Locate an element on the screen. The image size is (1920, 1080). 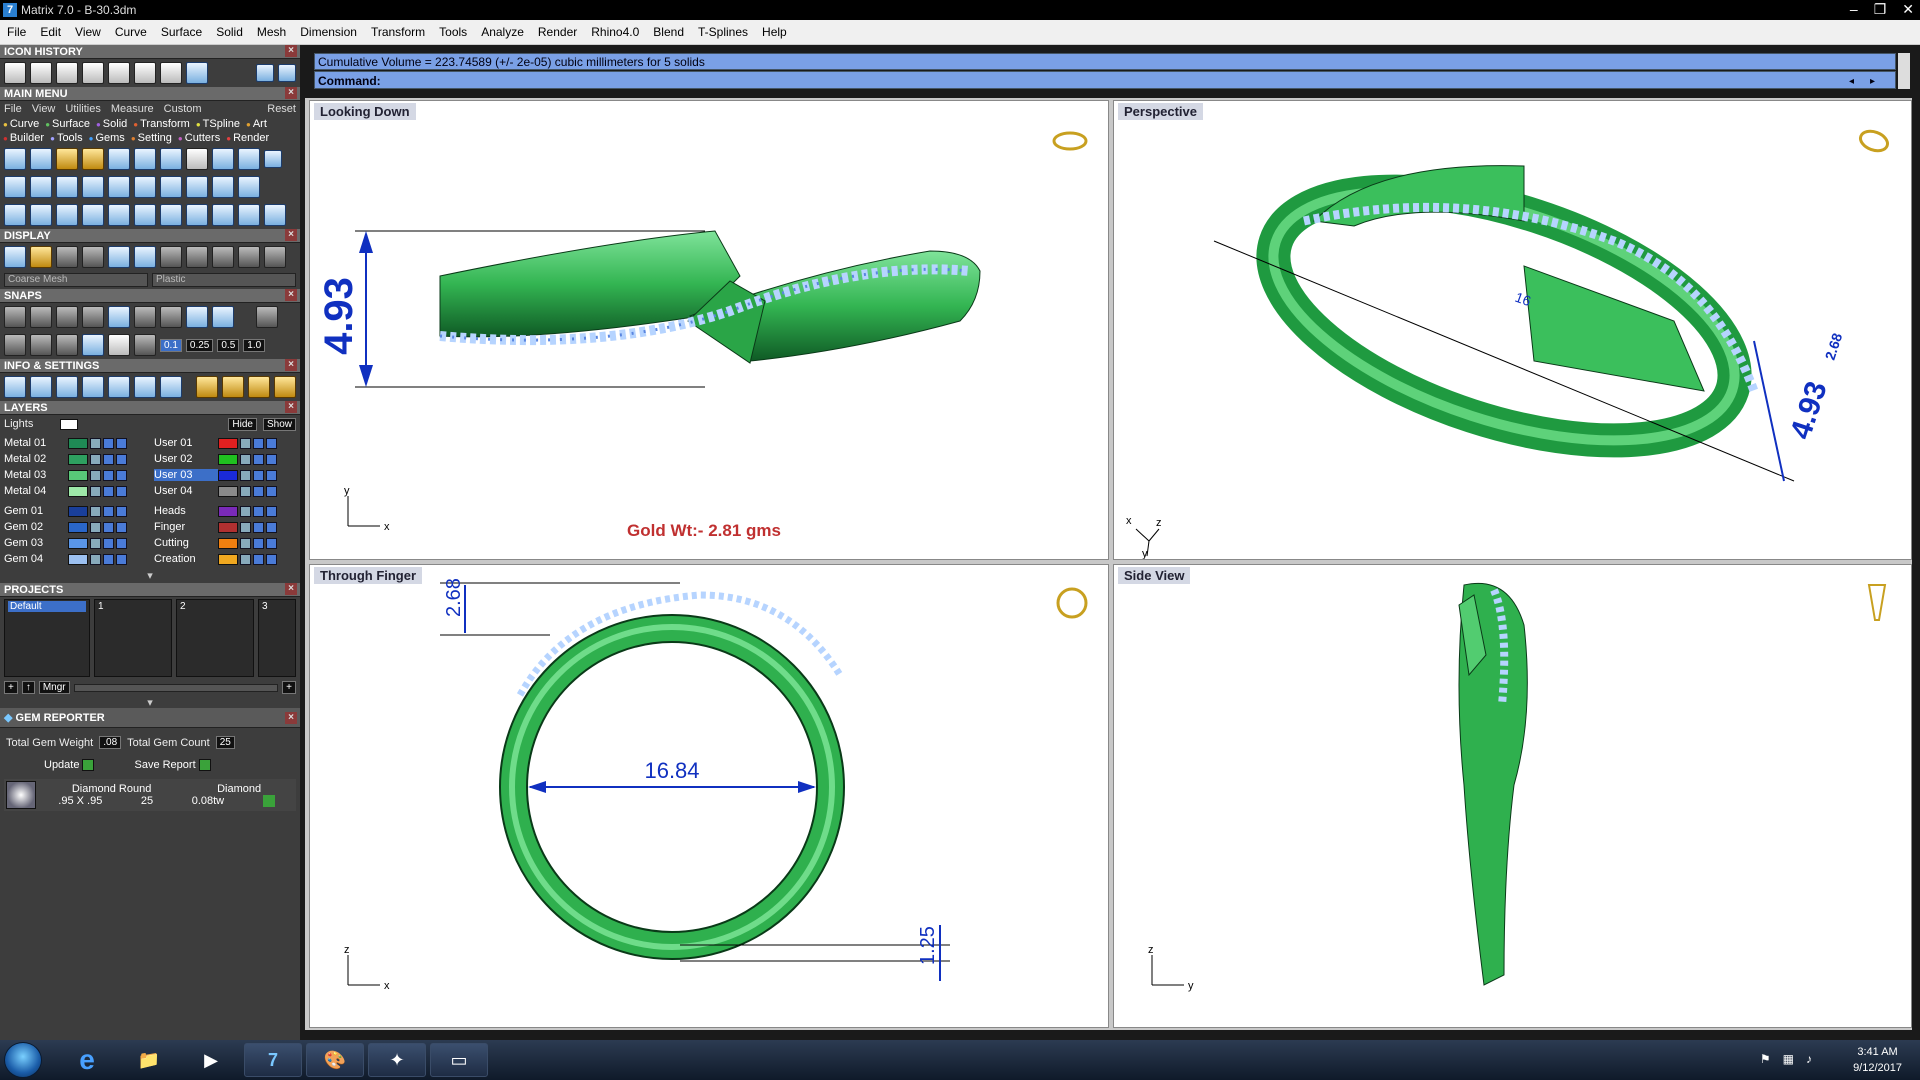
submenu-custom: Custom is located at coordinates (183, 109).